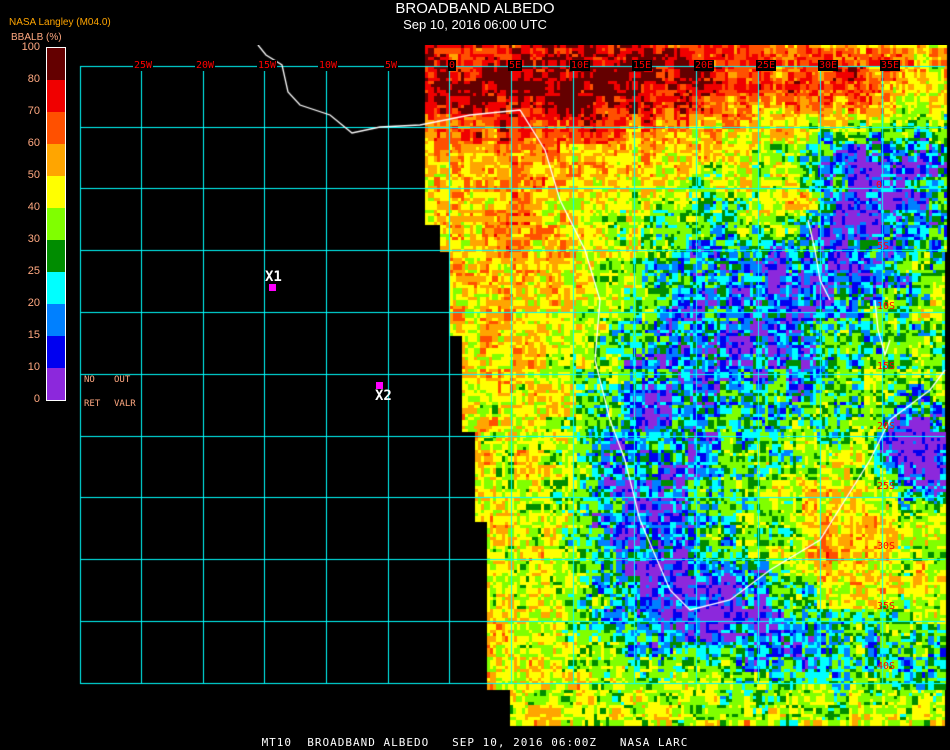 This screenshot has height=750, width=950. I want to click on colorbar-tick-label: 60, so click(33, 143).